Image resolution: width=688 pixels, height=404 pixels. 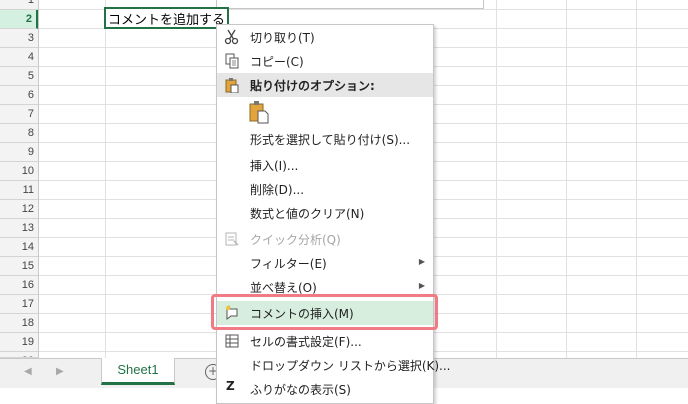 What do you see at coordinates (307, 214) in the screenshot?
I see `menu-label: 数式と値のクリア(N)` at bounding box center [307, 214].